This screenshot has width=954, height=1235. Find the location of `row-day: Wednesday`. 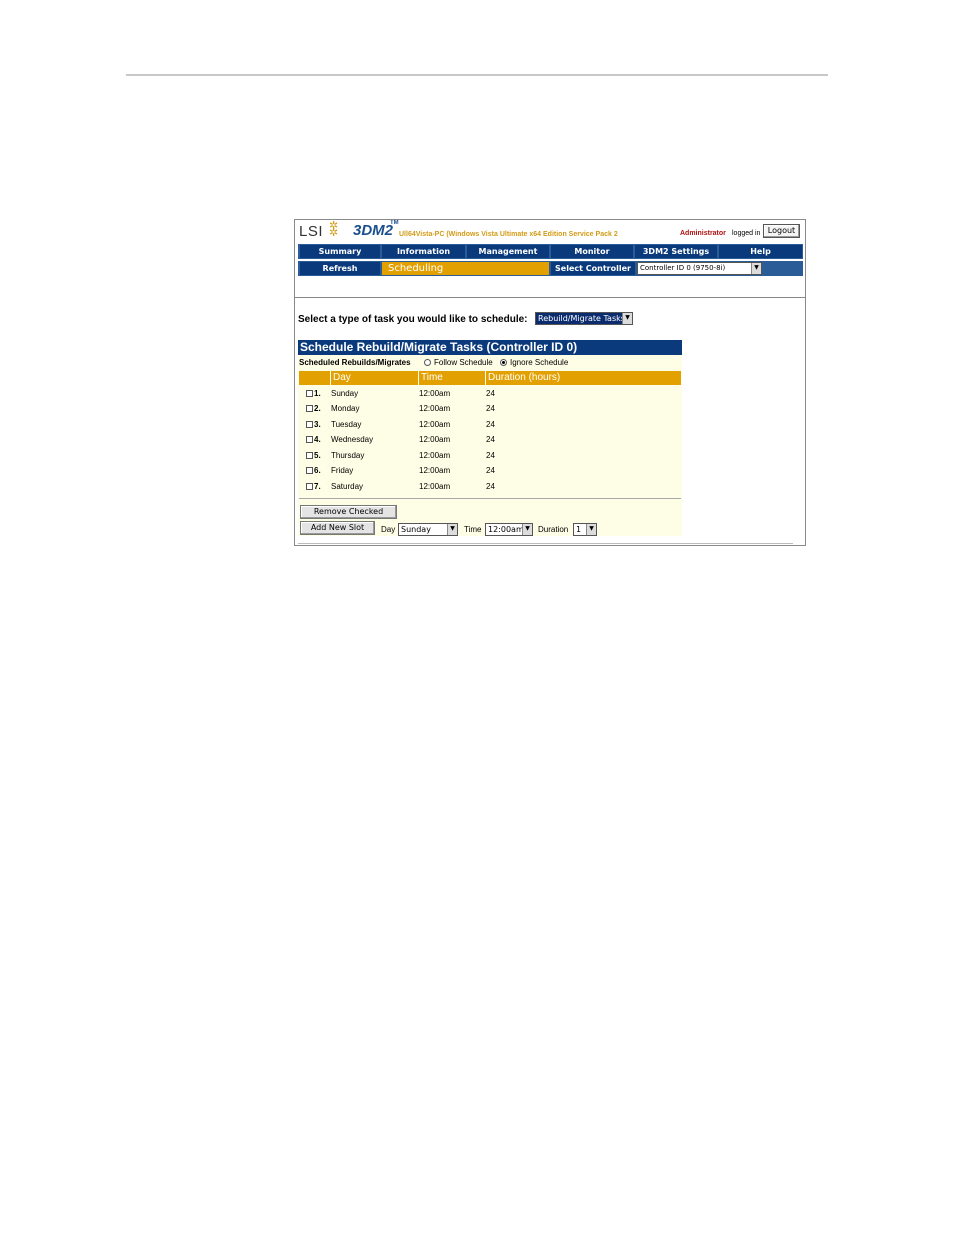

row-day: Wednesday is located at coordinates (352, 439).